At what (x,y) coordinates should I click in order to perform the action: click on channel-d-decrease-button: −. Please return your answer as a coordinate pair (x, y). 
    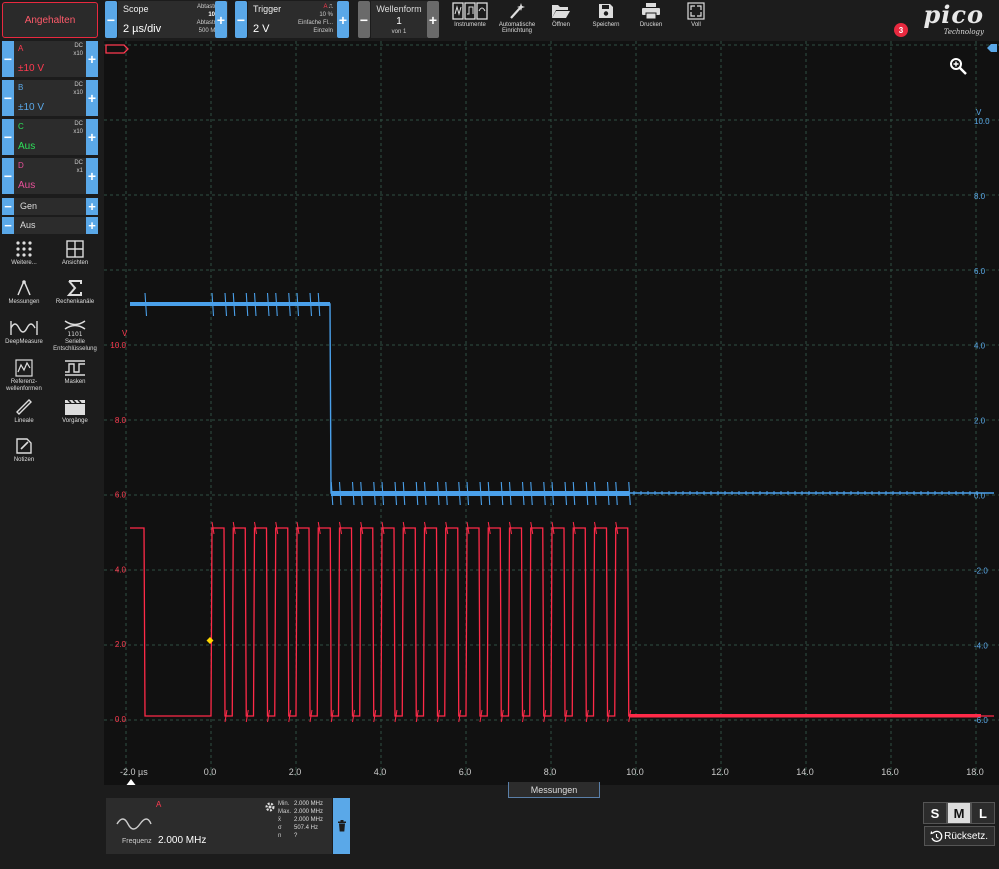
    Looking at the image, I should click on (8, 176).